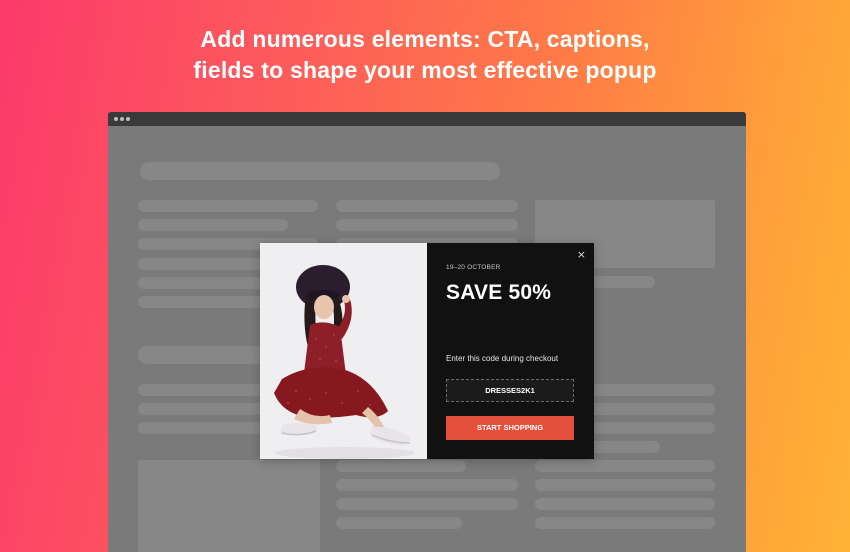 The image size is (850, 552). I want to click on skeleton-image, so click(229, 506).